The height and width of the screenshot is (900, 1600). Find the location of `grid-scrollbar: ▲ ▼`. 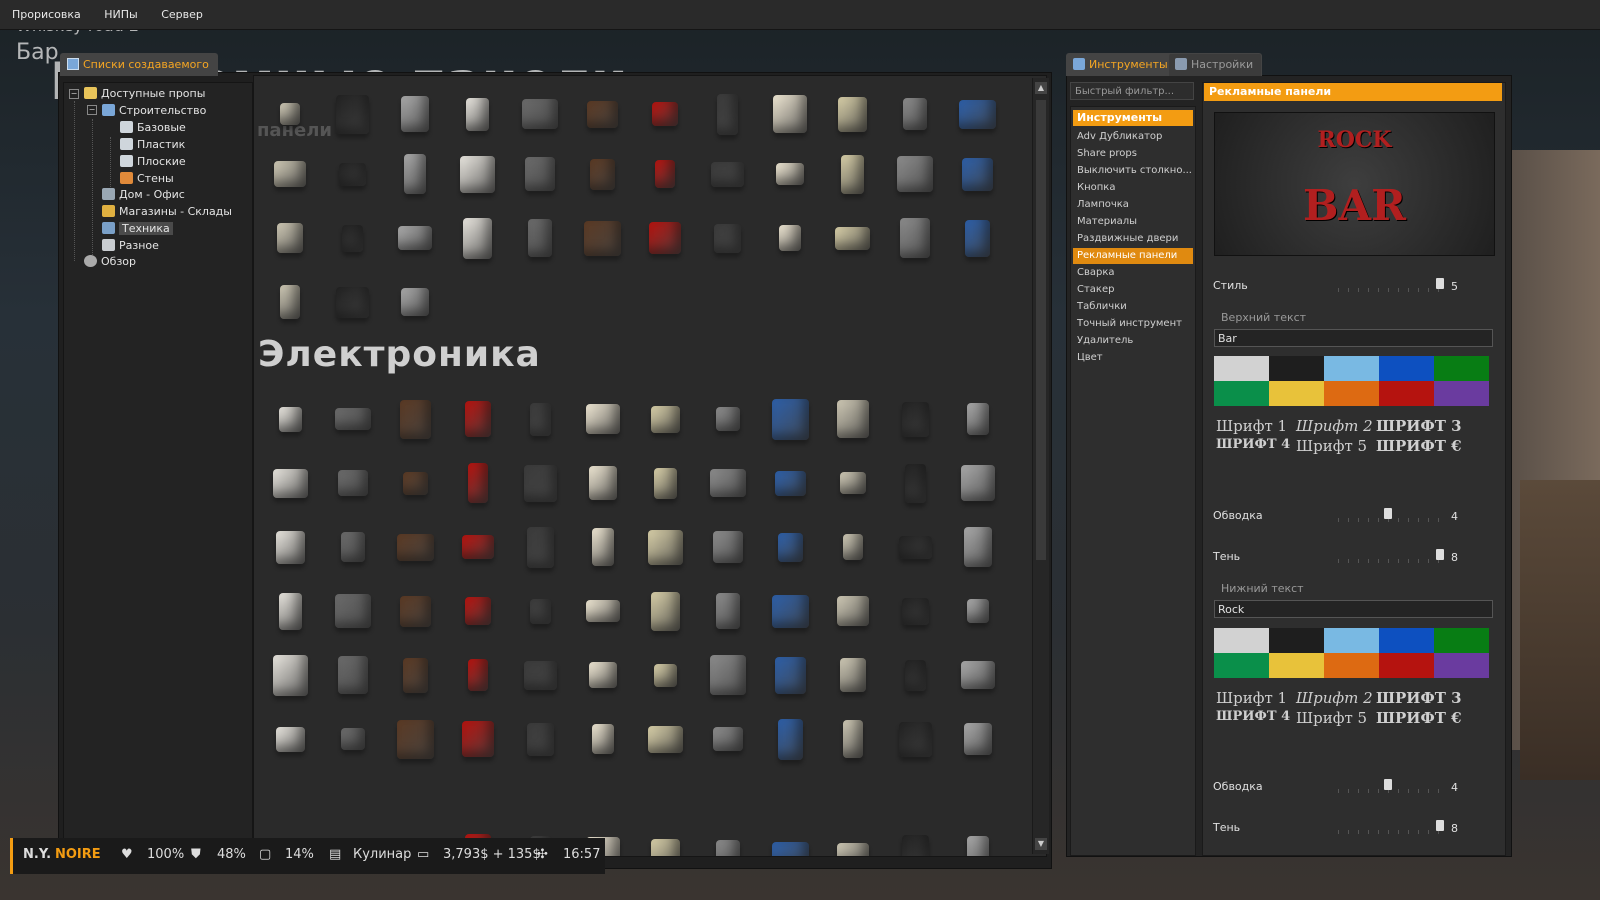

grid-scrollbar: ▲ ▼ is located at coordinates (1040, 466).